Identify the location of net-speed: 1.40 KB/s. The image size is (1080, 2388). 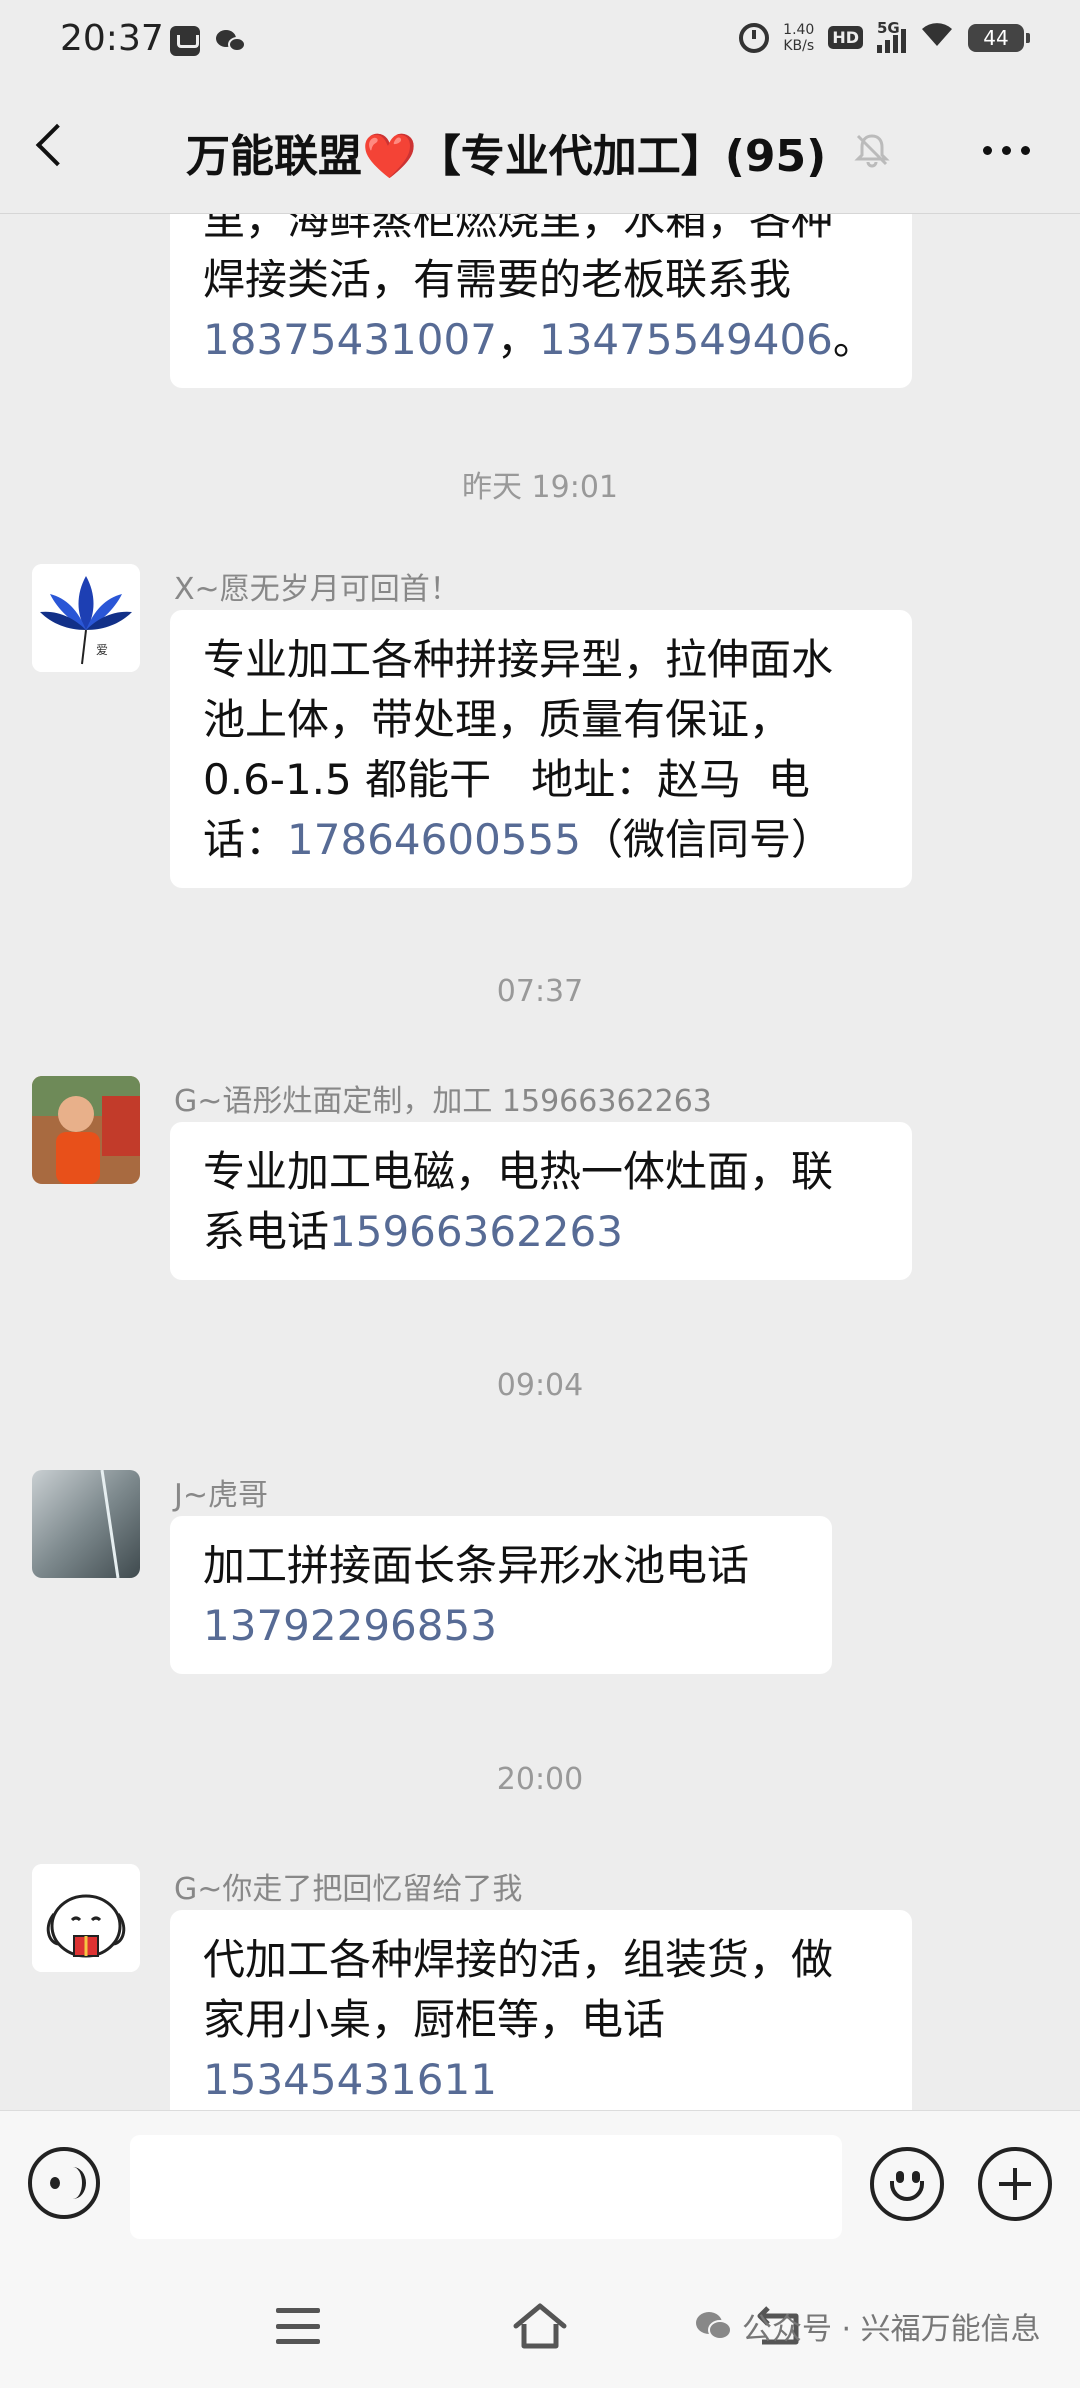
(798, 38).